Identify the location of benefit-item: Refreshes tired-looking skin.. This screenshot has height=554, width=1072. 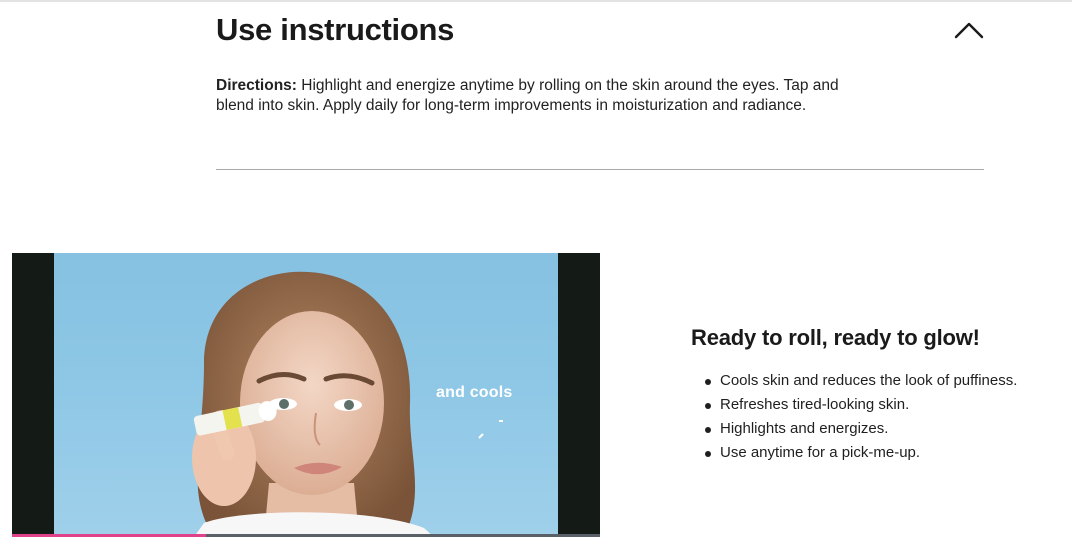
(883, 405).